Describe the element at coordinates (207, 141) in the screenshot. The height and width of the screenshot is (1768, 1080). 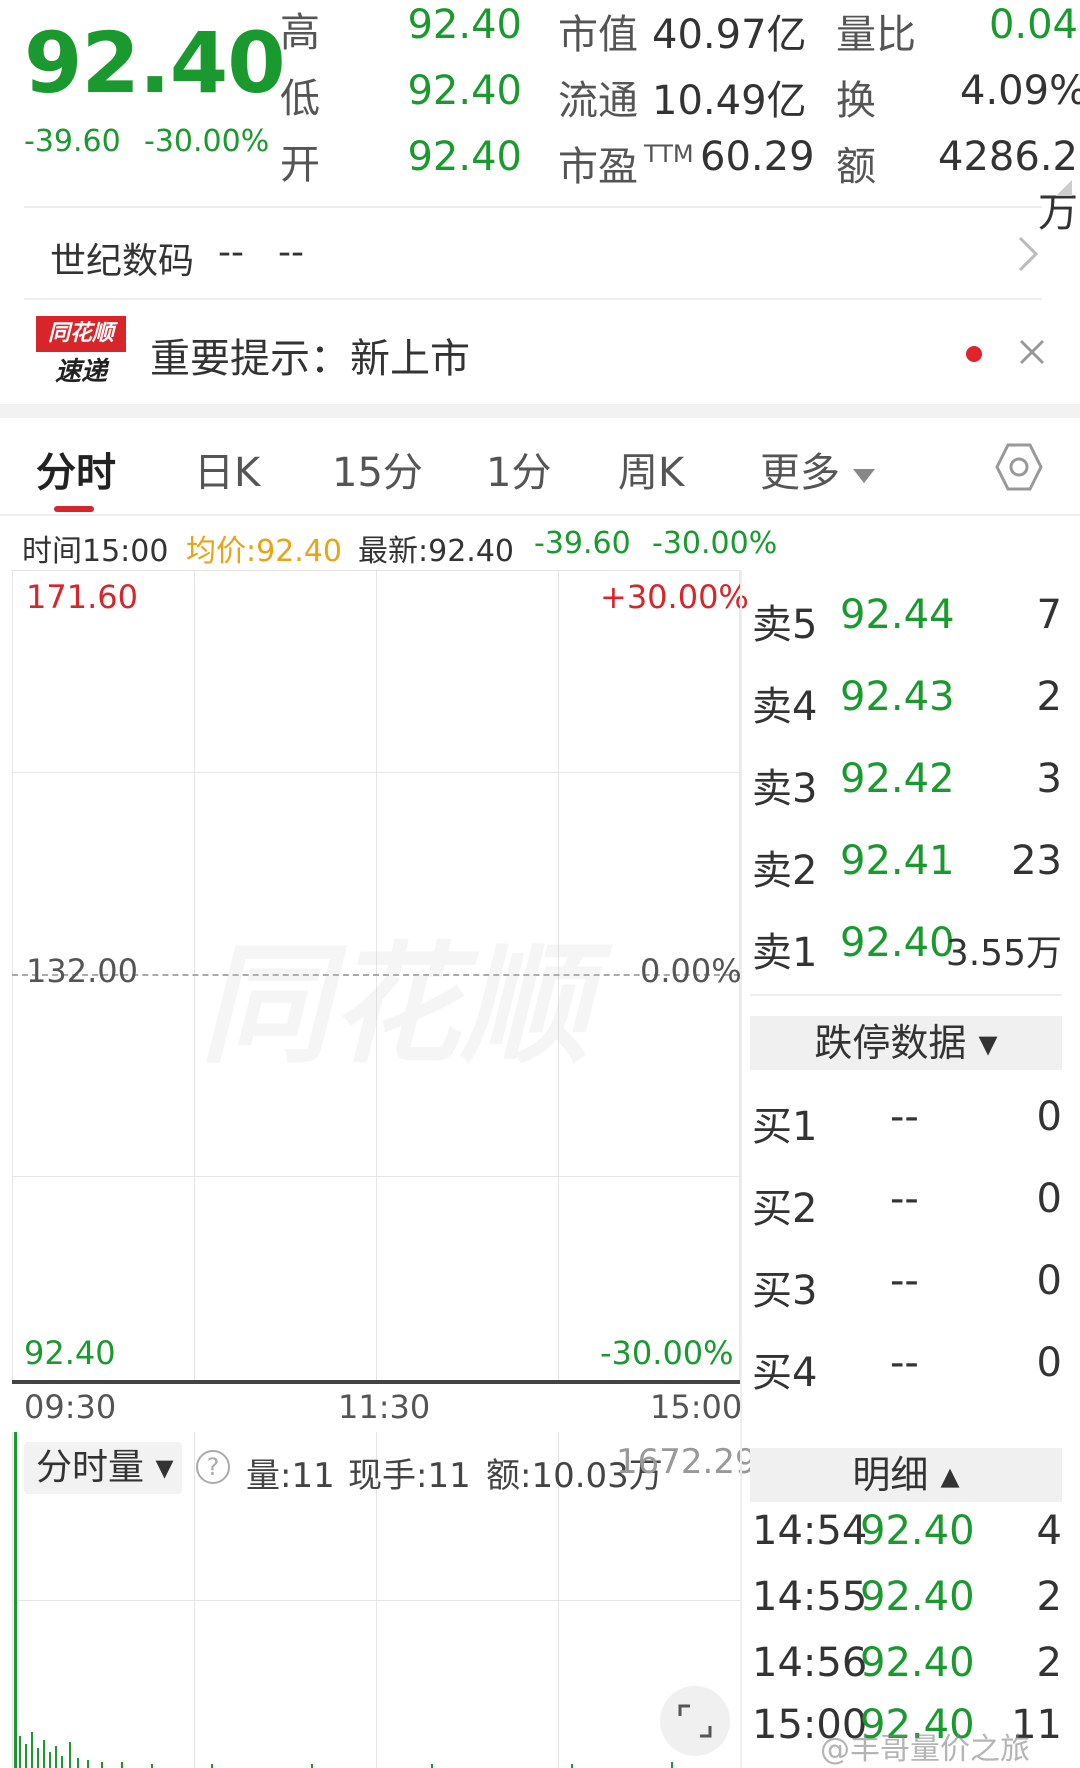
I see `price-change-pct: -30.00%` at that location.